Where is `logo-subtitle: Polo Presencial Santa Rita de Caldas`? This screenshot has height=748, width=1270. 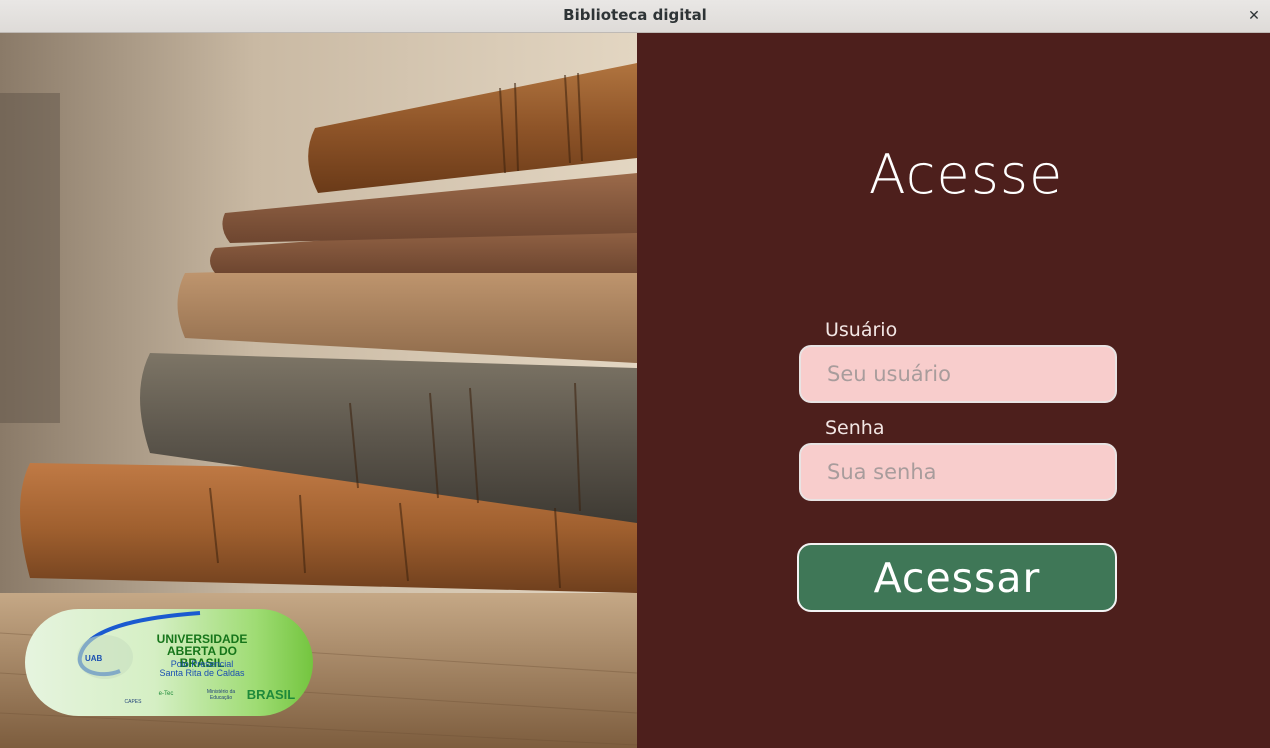 logo-subtitle: Polo Presencial Santa Rita de Caldas is located at coordinates (202, 669).